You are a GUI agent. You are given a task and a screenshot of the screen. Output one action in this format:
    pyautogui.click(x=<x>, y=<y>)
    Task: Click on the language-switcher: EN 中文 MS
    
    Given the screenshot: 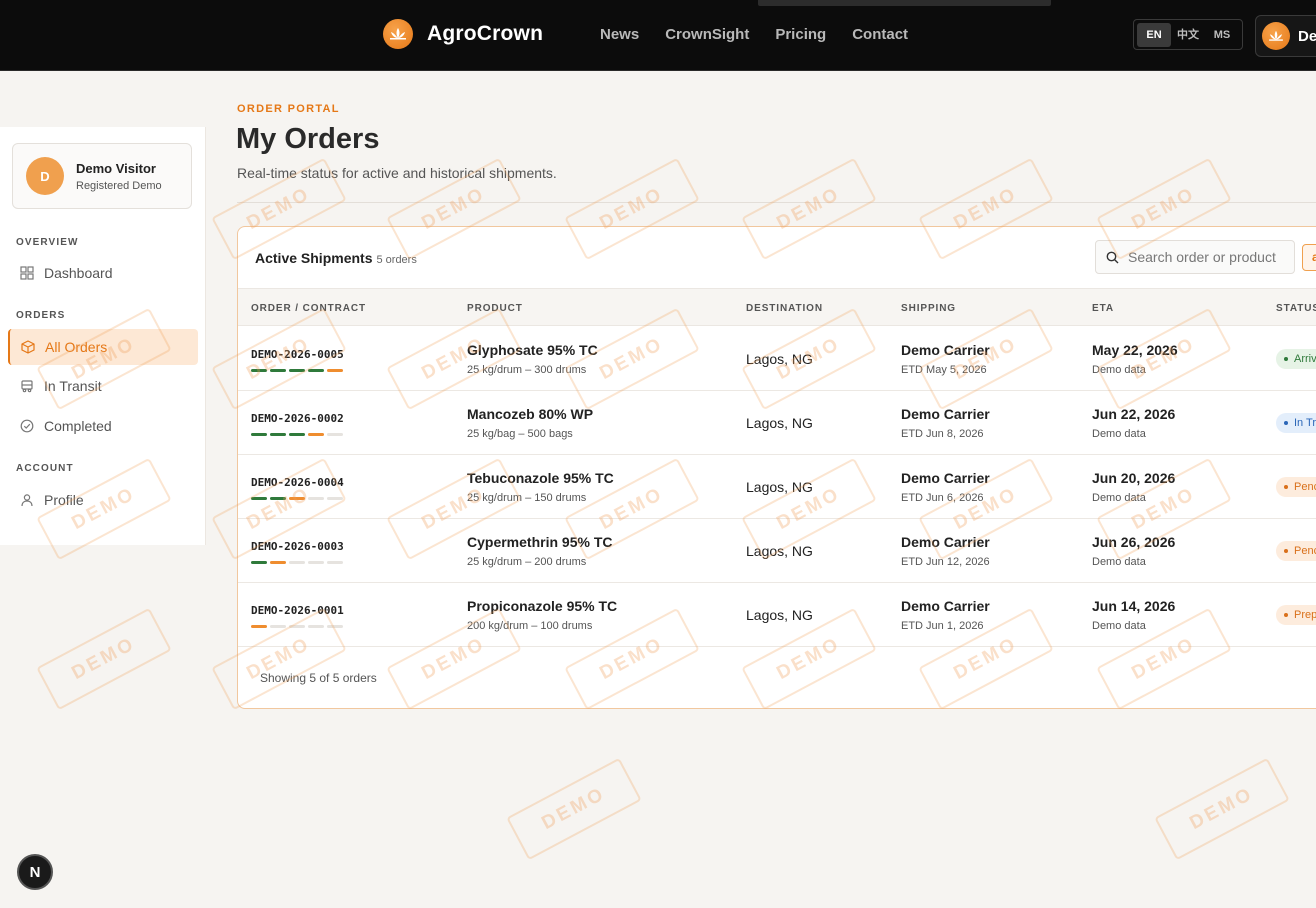 What is the action you would take?
    pyautogui.click(x=1188, y=34)
    